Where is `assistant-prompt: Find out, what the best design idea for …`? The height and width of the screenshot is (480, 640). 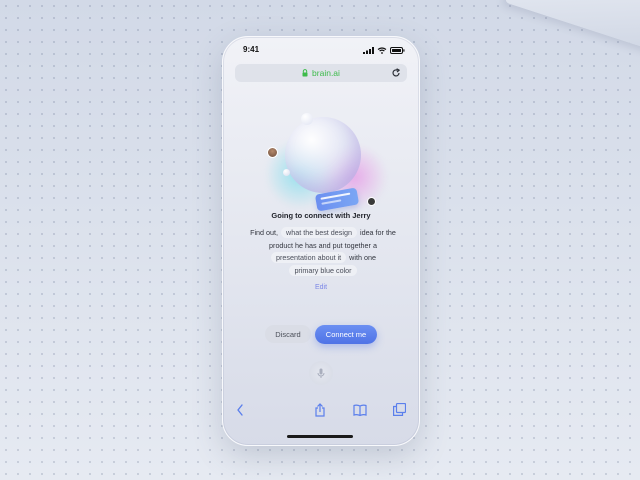 assistant-prompt: Find out, what the best design idea for … is located at coordinates (323, 252).